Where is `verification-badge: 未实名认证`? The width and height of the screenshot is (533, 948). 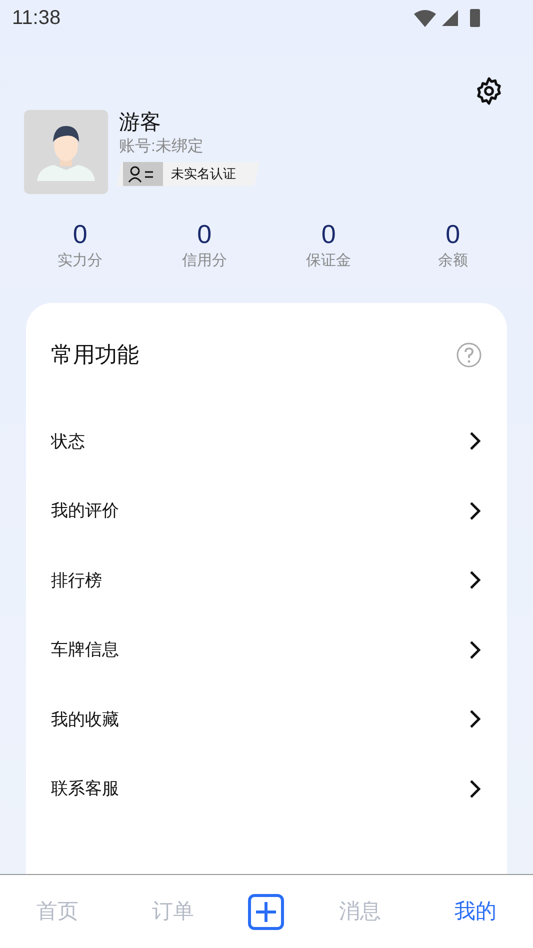 verification-badge: 未实名认证 is located at coordinates (188, 174).